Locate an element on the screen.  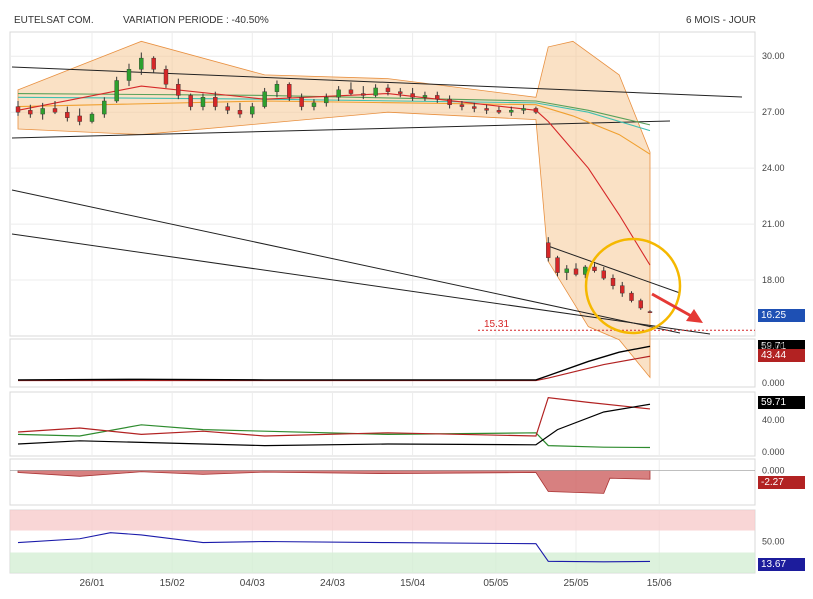
y-tick-label: 30.00 is located at coordinates (773, 56).